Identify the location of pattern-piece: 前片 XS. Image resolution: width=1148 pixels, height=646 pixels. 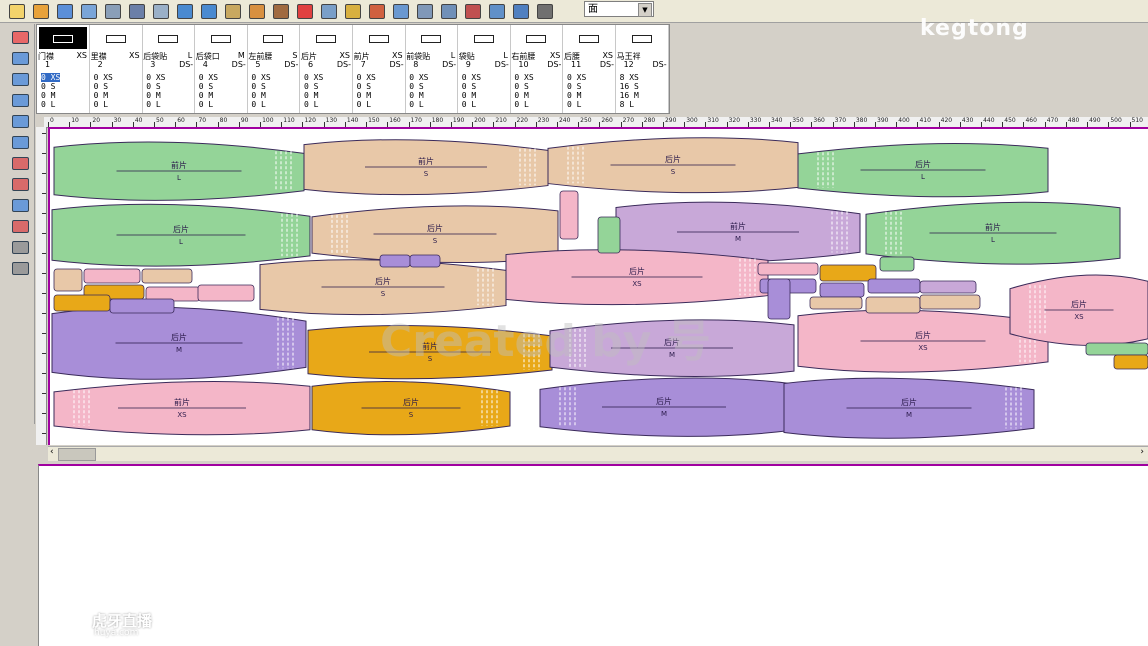
(182, 408).